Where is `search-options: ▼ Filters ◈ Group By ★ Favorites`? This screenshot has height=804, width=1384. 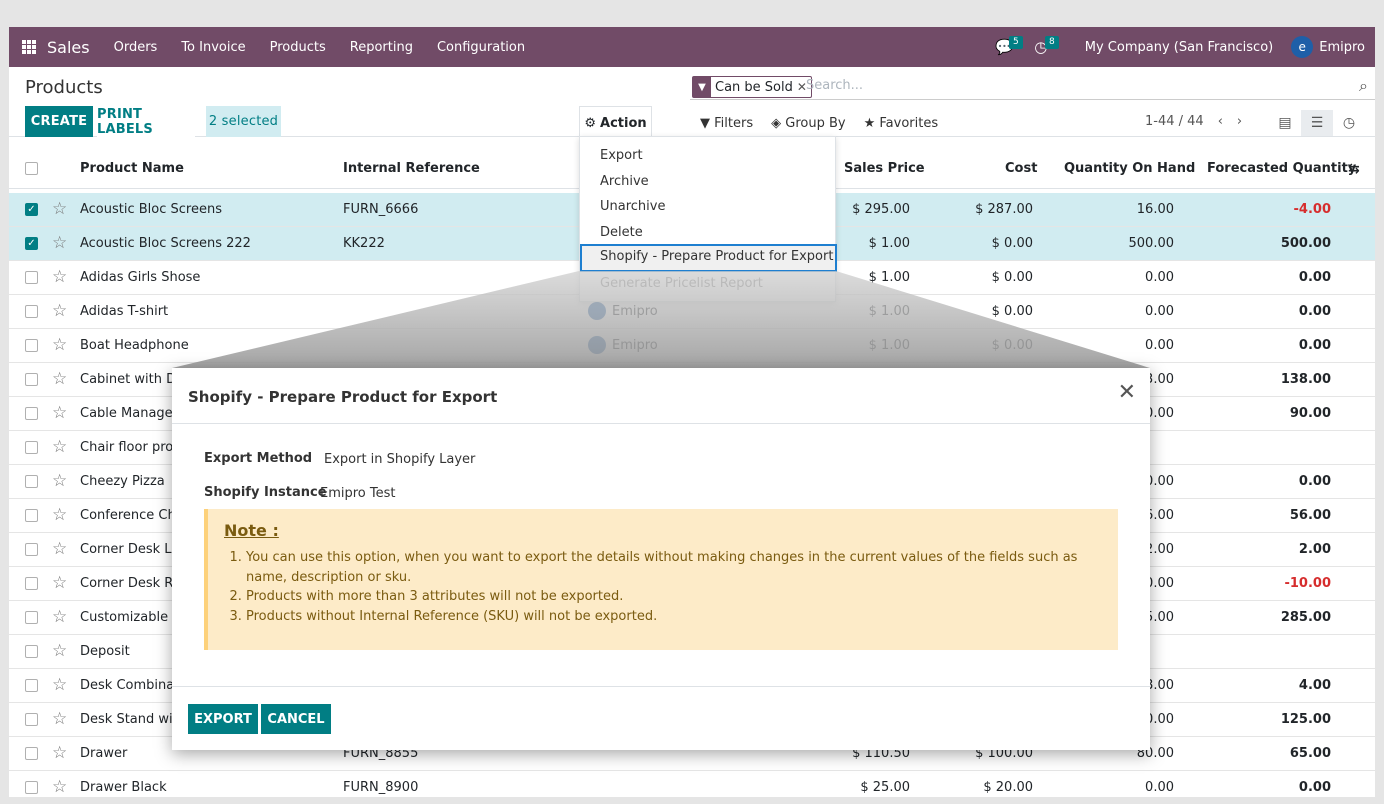
search-options: ▼ Filters ◈ Group By ★ Favorites is located at coordinates (819, 123).